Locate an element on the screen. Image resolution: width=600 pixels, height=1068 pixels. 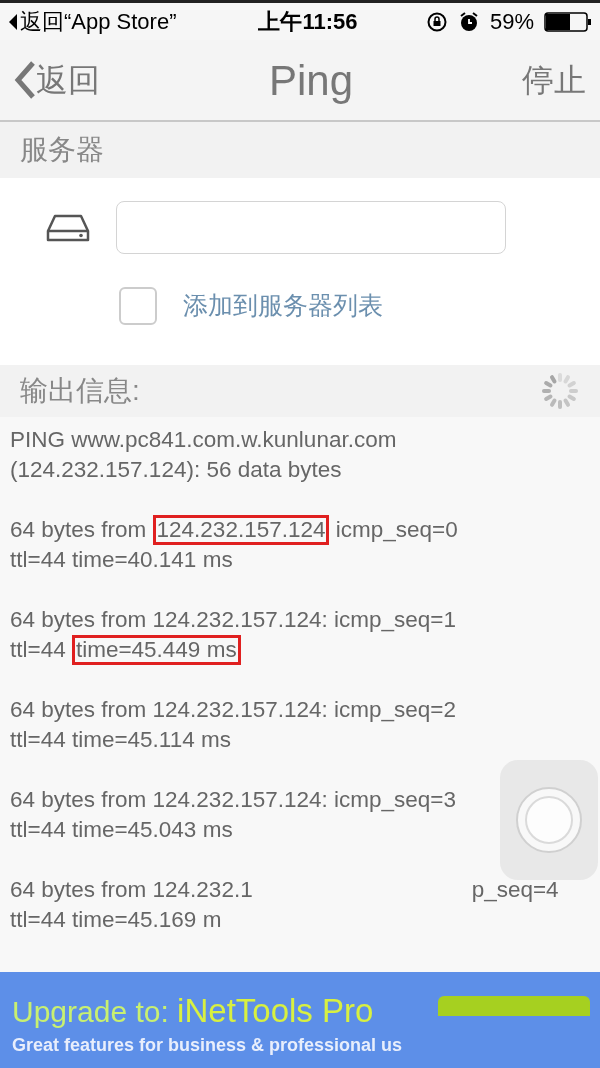
ad-tagline: Great features for business & professional us is located at coordinates (207, 1045).